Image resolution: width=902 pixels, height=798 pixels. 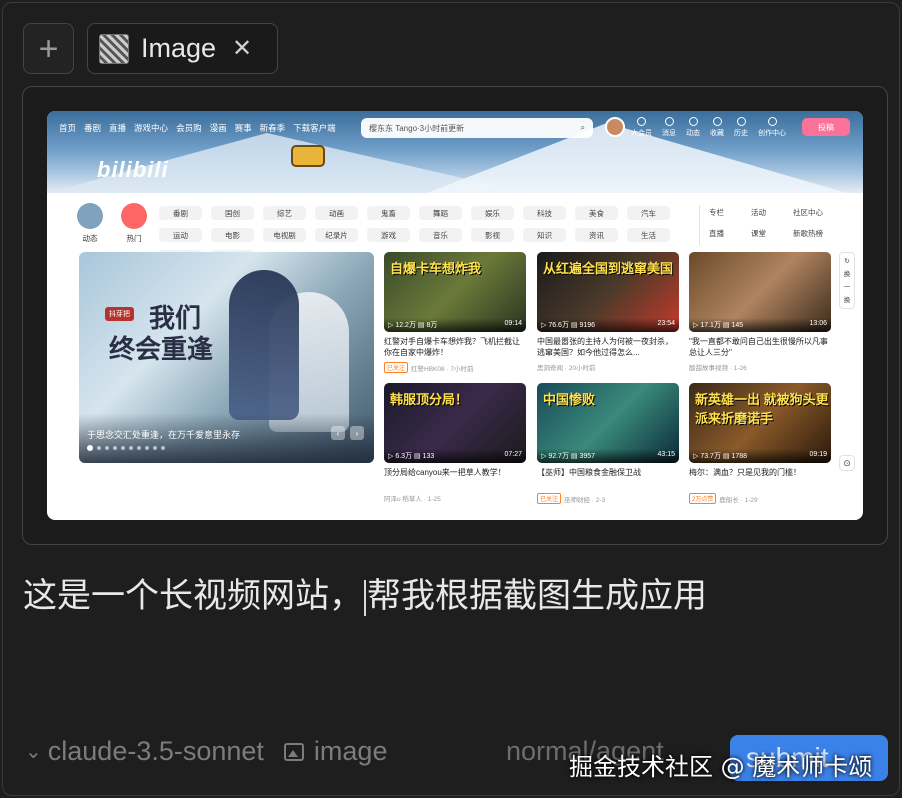 What do you see at coordinates (182, 48) in the screenshot?
I see `image-attachment-tab: Image ✕` at bounding box center [182, 48].